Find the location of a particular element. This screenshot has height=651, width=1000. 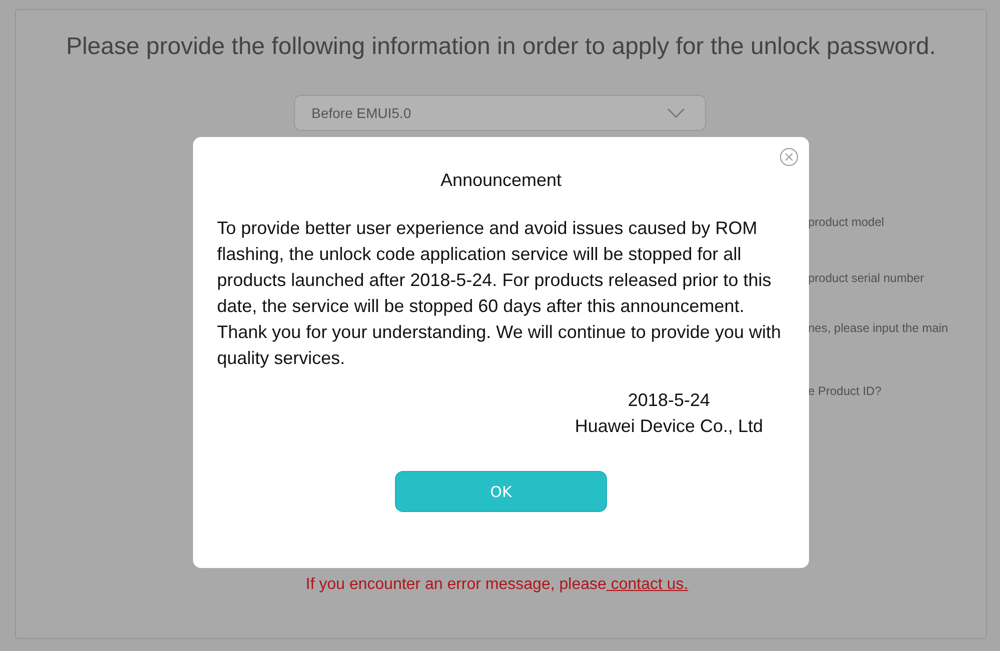

error-note: If you encounter an error message, please is located at coordinates (456, 584).